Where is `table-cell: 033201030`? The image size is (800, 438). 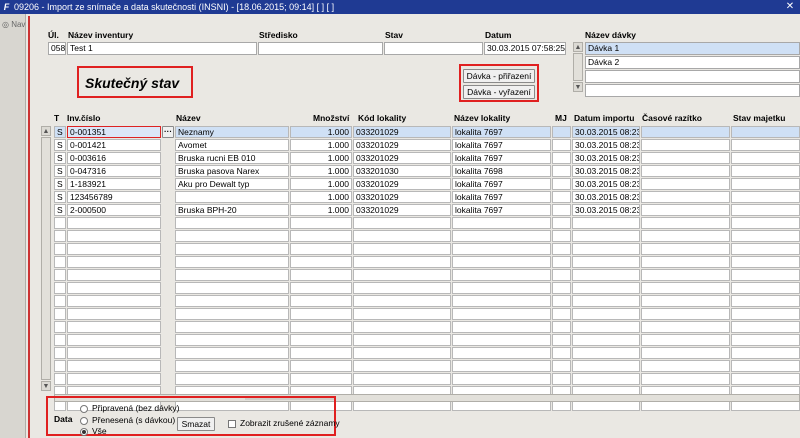 table-cell: 033201030 is located at coordinates (402, 171).